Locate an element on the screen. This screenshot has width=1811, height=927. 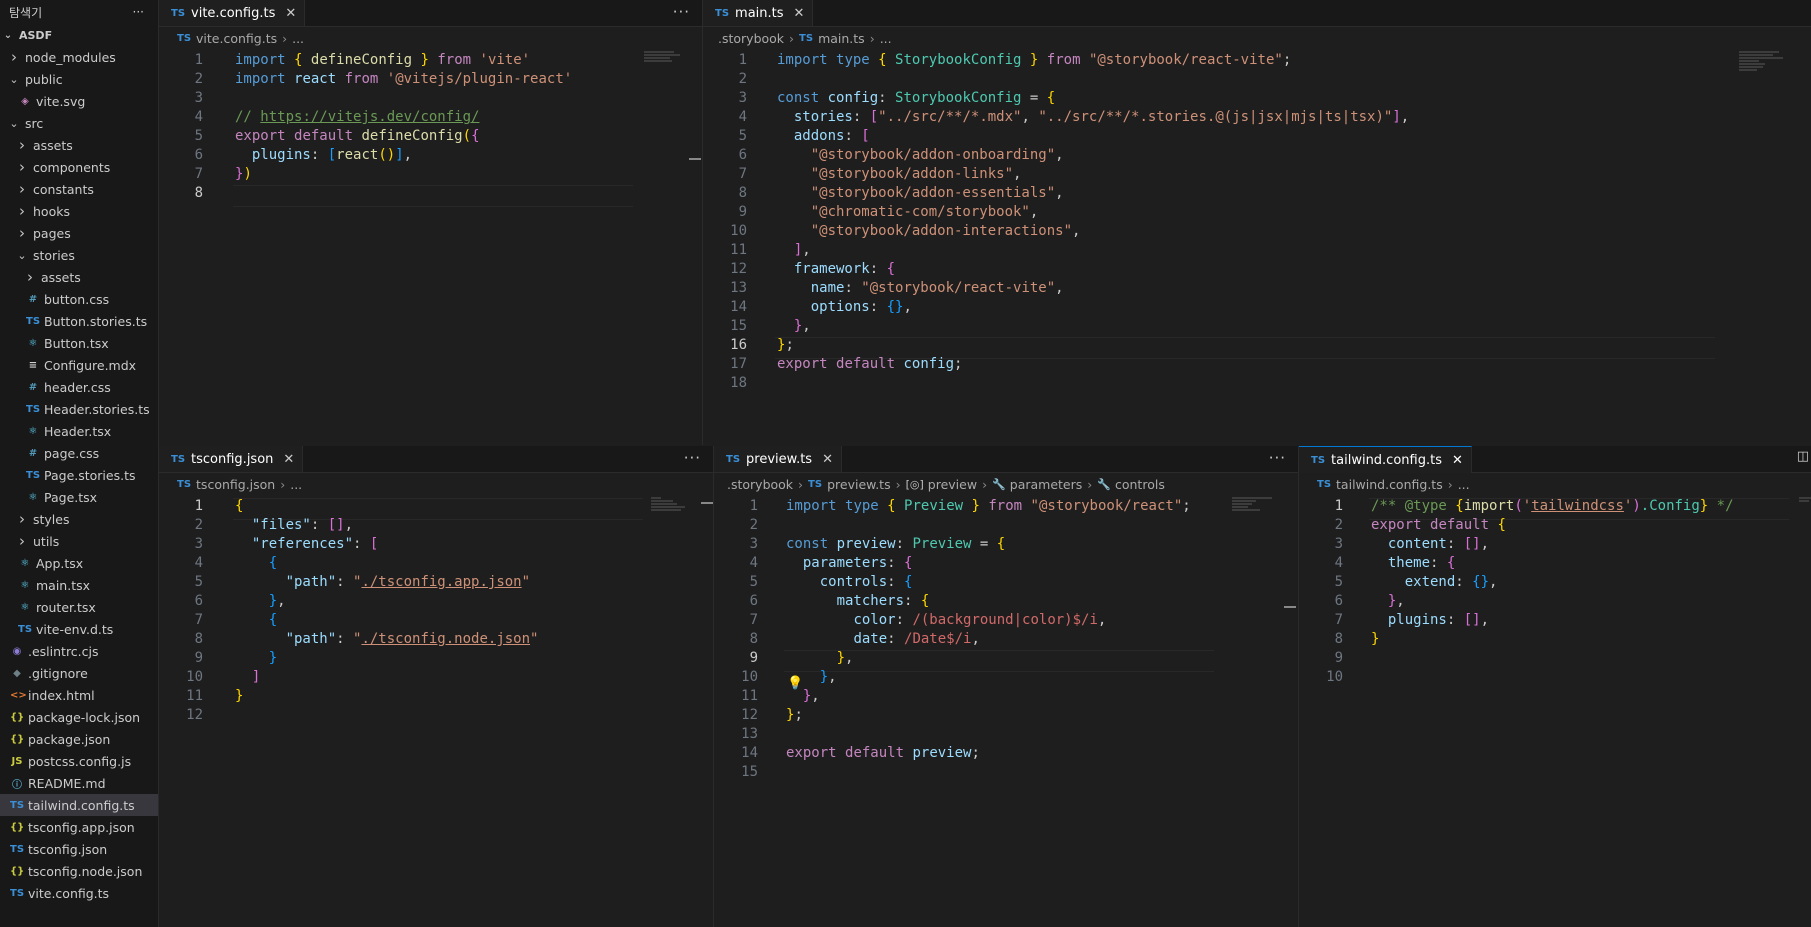
tree-folder: › styles is located at coordinates (79, 519).